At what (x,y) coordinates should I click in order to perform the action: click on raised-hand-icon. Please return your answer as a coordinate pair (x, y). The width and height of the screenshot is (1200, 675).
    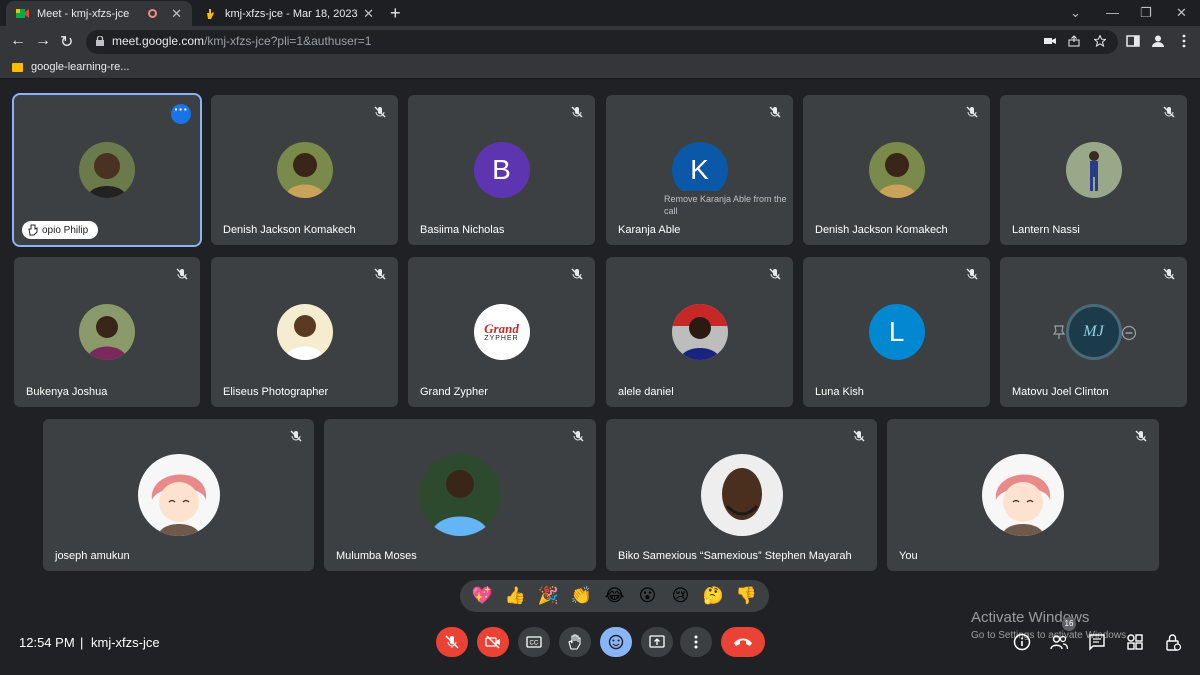
    Looking at the image, I should click on (33, 230).